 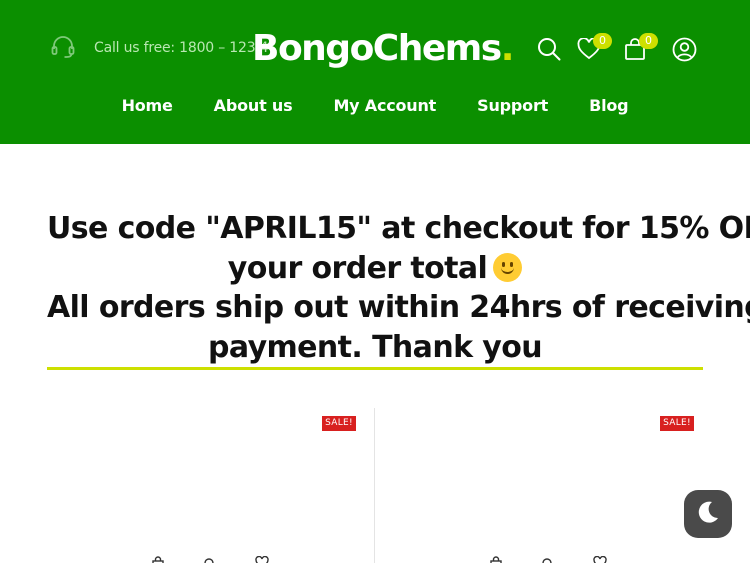 I want to click on smiley-emoji-icon, so click(x=508, y=267).